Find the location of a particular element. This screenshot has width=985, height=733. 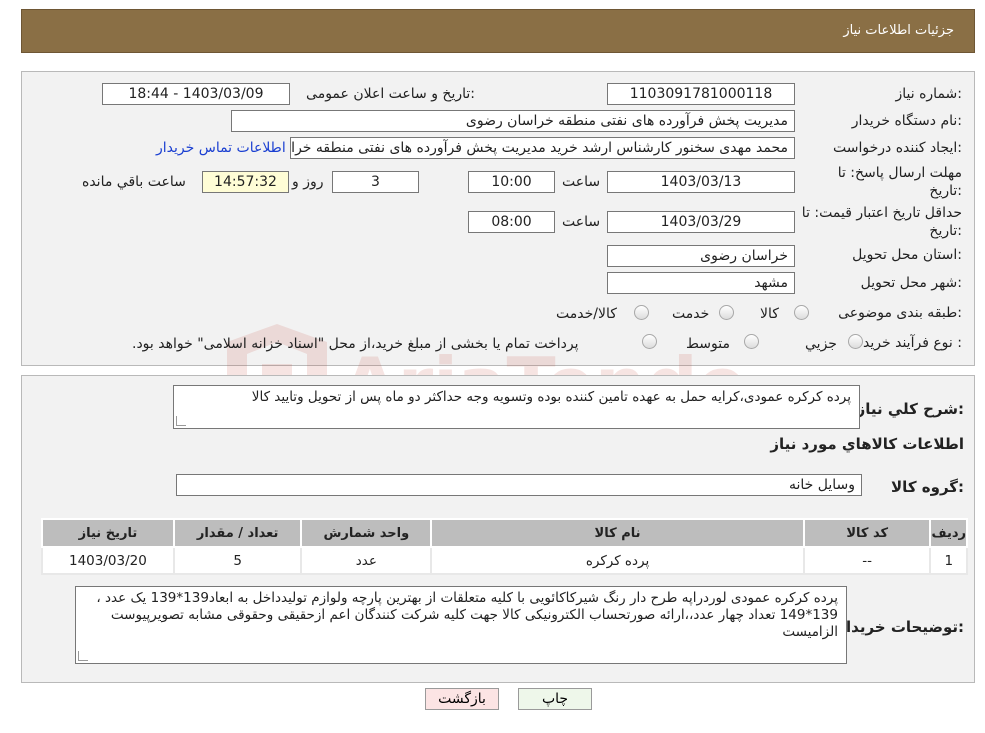

col-need-date: تاريخ نياز is located at coordinates (108, 533).